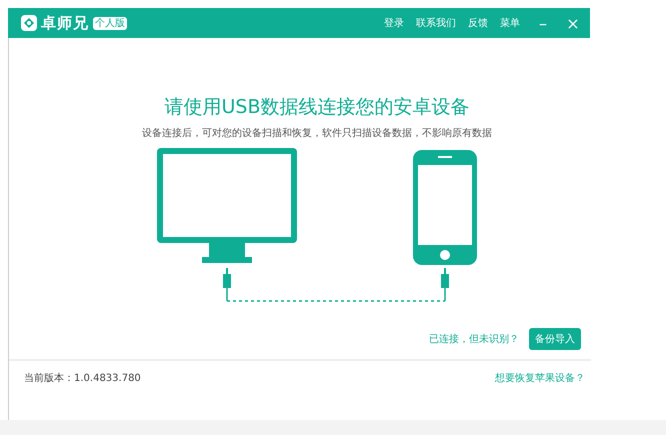 The image size is (666, 443). Describe the element at coordinates (573, 23) in the screenshot. I see `close-button: ×` at that location.